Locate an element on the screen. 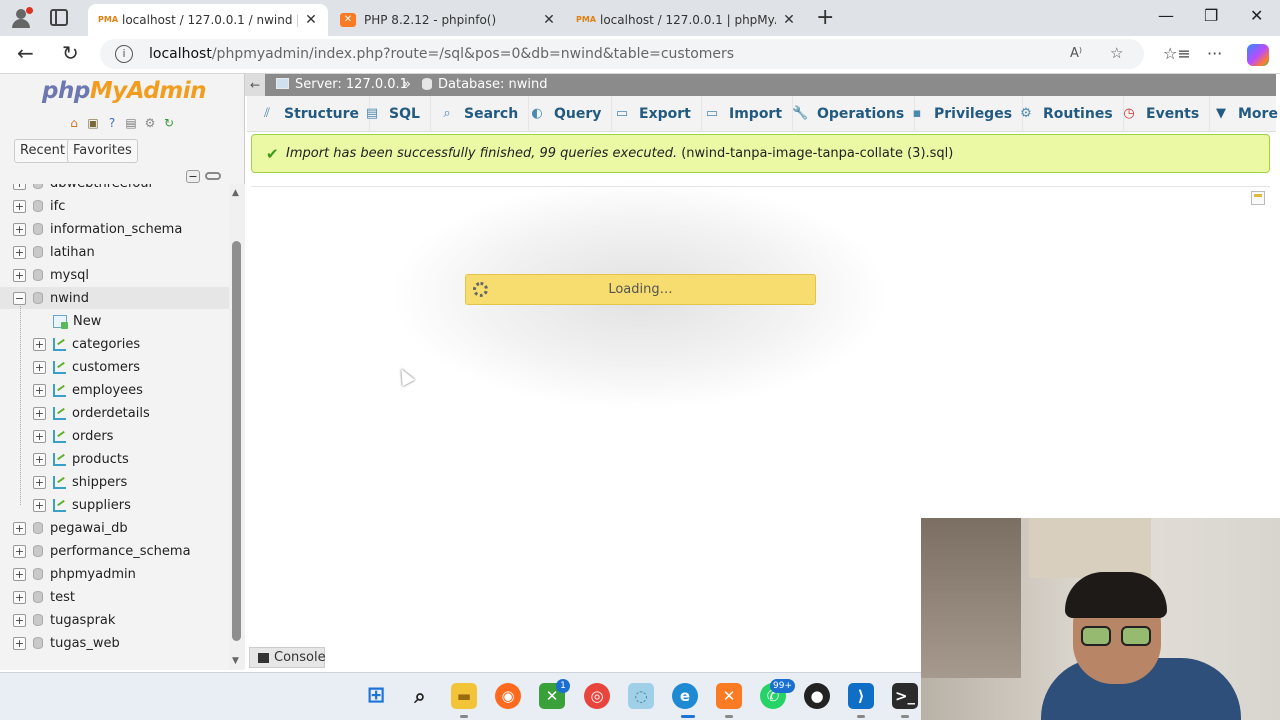 Image resolution: width=1280 pixels, height=720 pixels. tab-routines: ⚙ Routines is located at coordinates (1071, 114).